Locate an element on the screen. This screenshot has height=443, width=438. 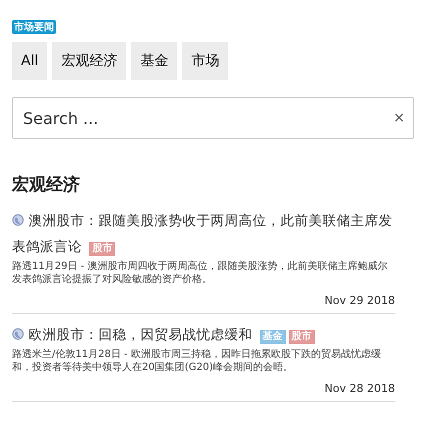
close-icon: × is located at coordinates (399, 118).